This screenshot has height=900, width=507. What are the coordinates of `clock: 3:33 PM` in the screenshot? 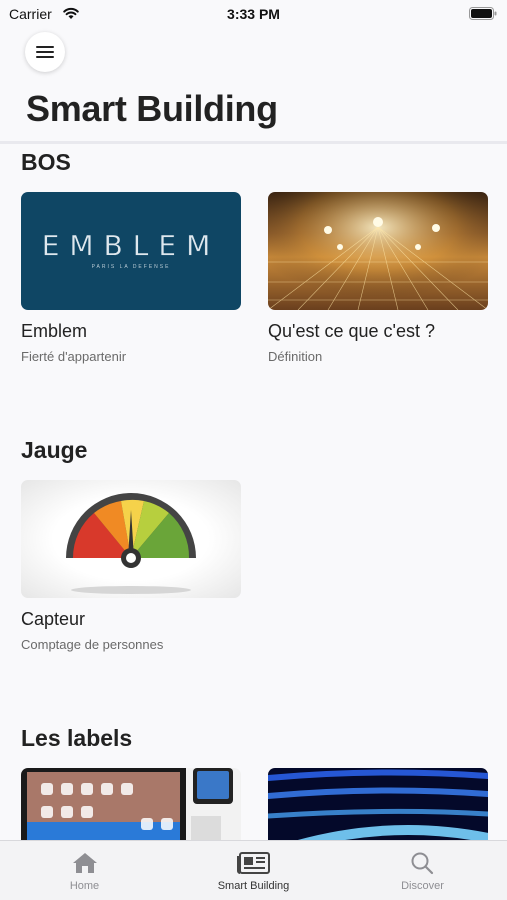 It's located at (253, 14).